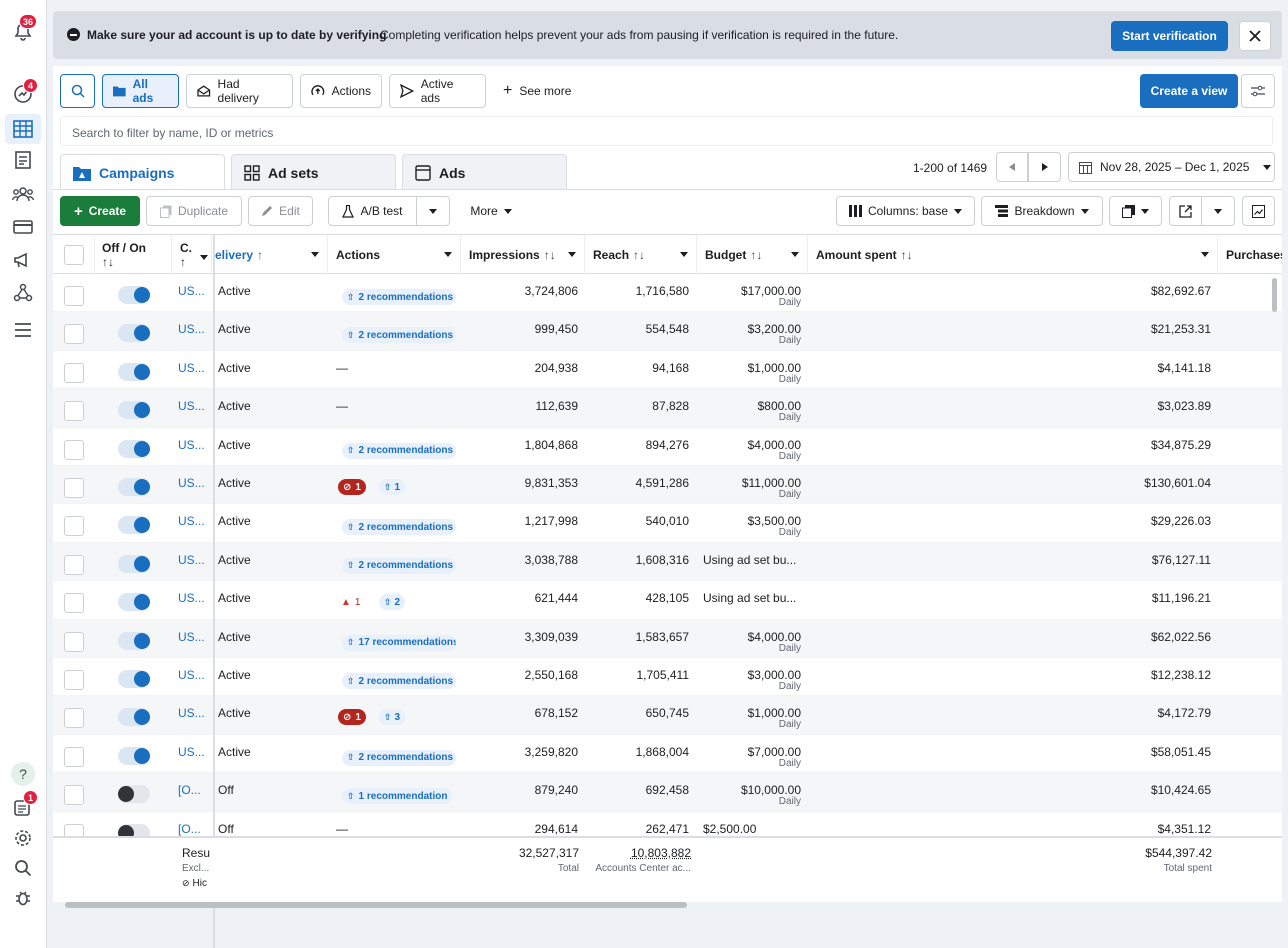 Image resolution: width=1288 pixels, height=948 pixels. Describe the element at coordinates (1250, 254) in the screenshot. I see `column-purchases: Purchases` at that location.